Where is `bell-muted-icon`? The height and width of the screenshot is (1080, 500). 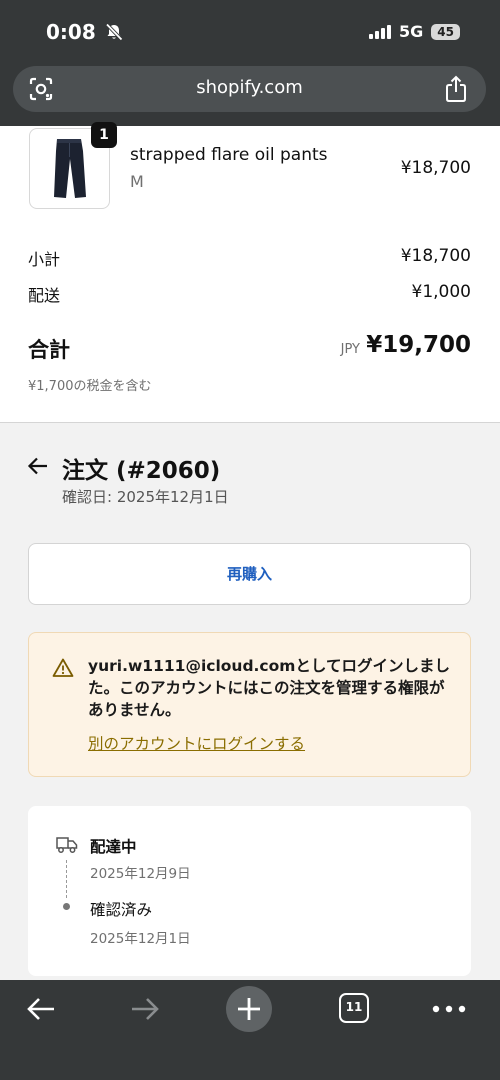 bell-muted-icon is located at coordinates (114, 32).